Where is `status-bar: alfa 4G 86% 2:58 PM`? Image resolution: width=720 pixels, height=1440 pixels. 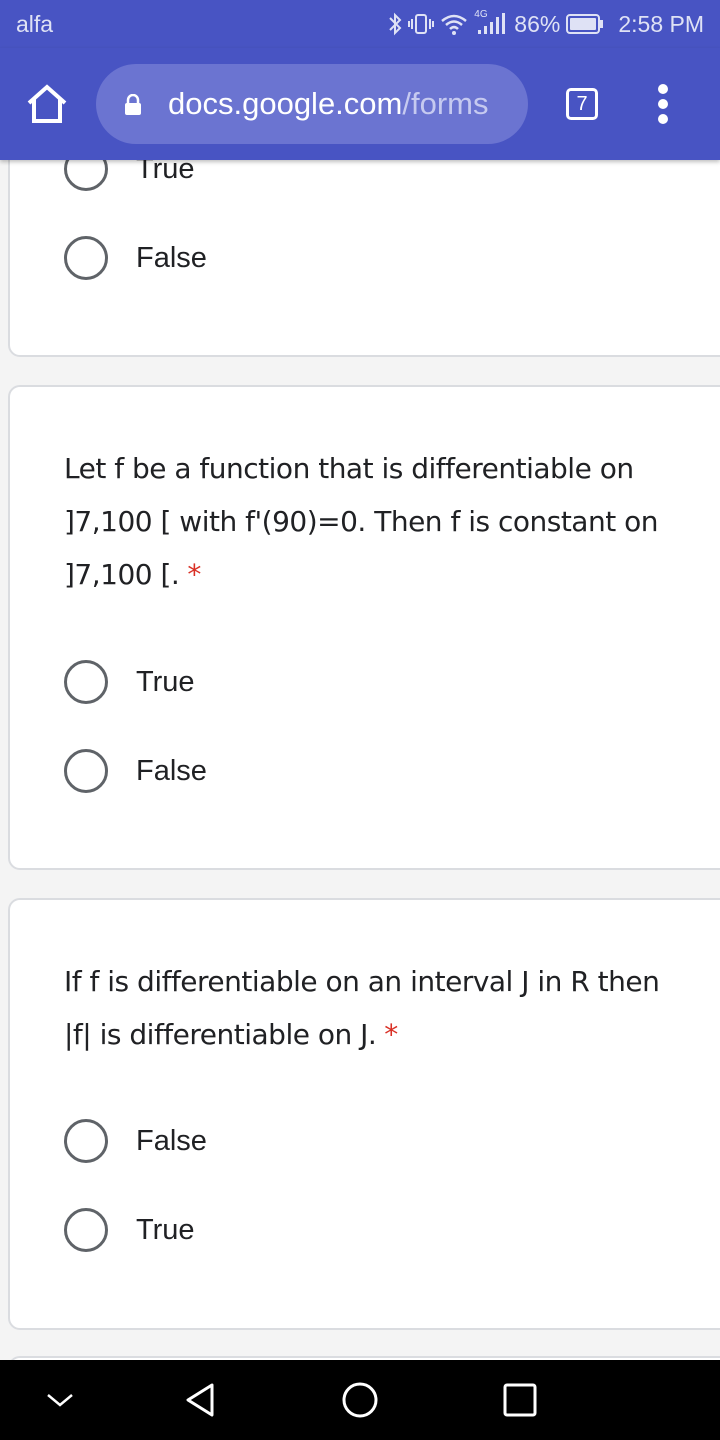 status-bar: alfa 4G 86% 2:58 PM is located at coordinates (360, 24).